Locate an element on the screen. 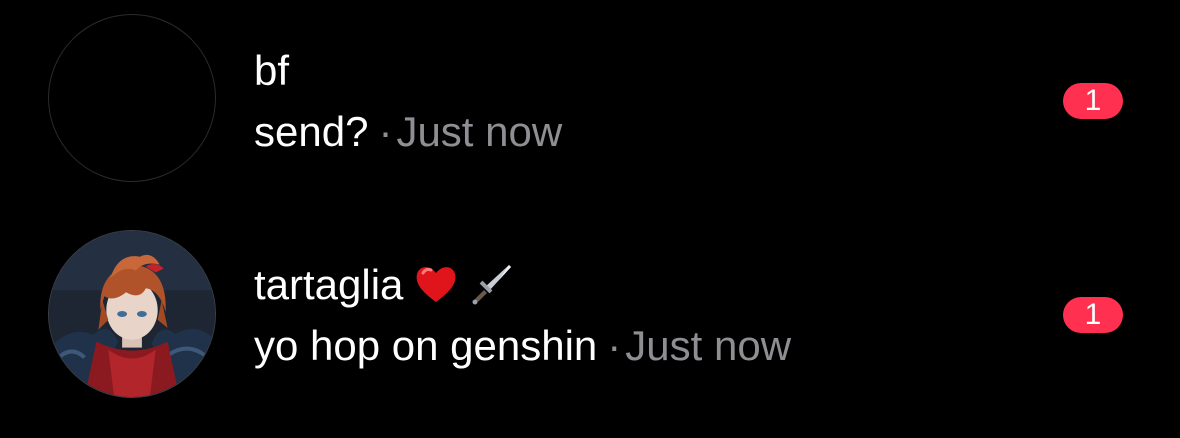 The height and width of the screenshot is (438, 1180). thread-preview-line: yo hop on genshin ·Just now is located at coordinates (522, 346).